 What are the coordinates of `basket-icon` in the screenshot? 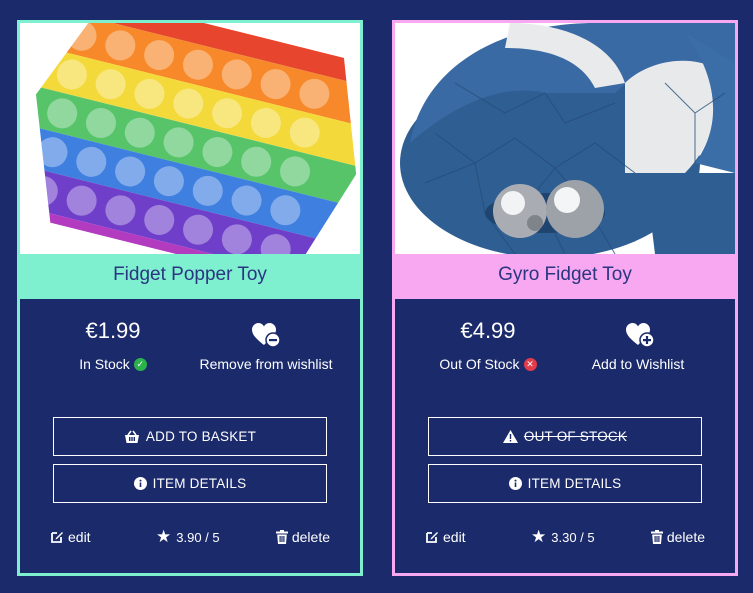 It's located at (131, 436).